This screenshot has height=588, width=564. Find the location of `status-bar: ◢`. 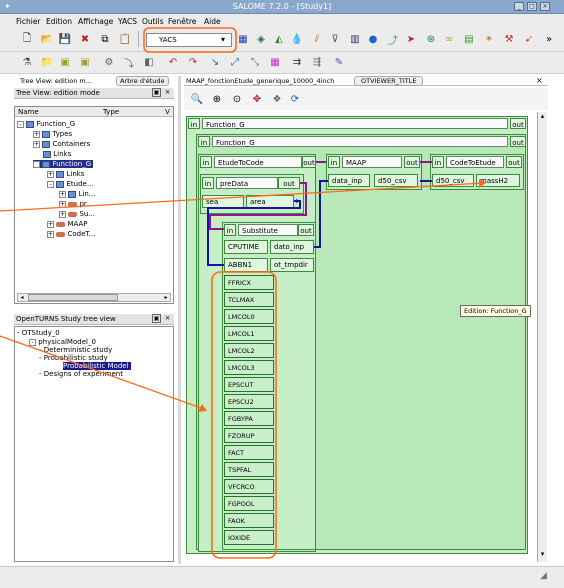

status-bar: ◢ is located at coordinates (282, 577).